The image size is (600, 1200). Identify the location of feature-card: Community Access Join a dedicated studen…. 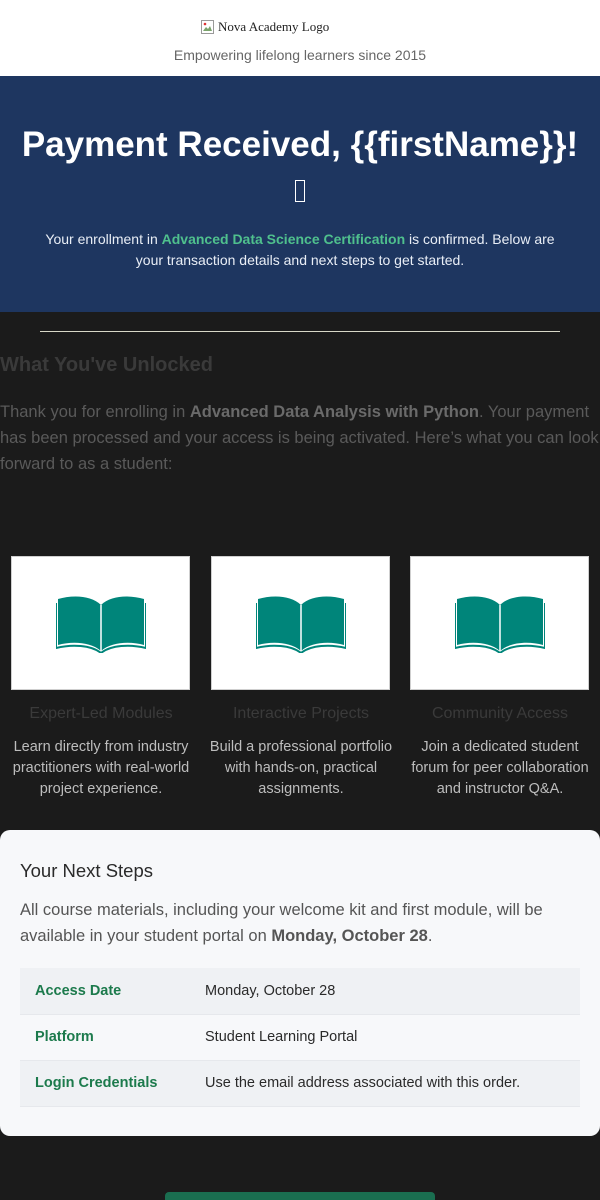
(500, 676).